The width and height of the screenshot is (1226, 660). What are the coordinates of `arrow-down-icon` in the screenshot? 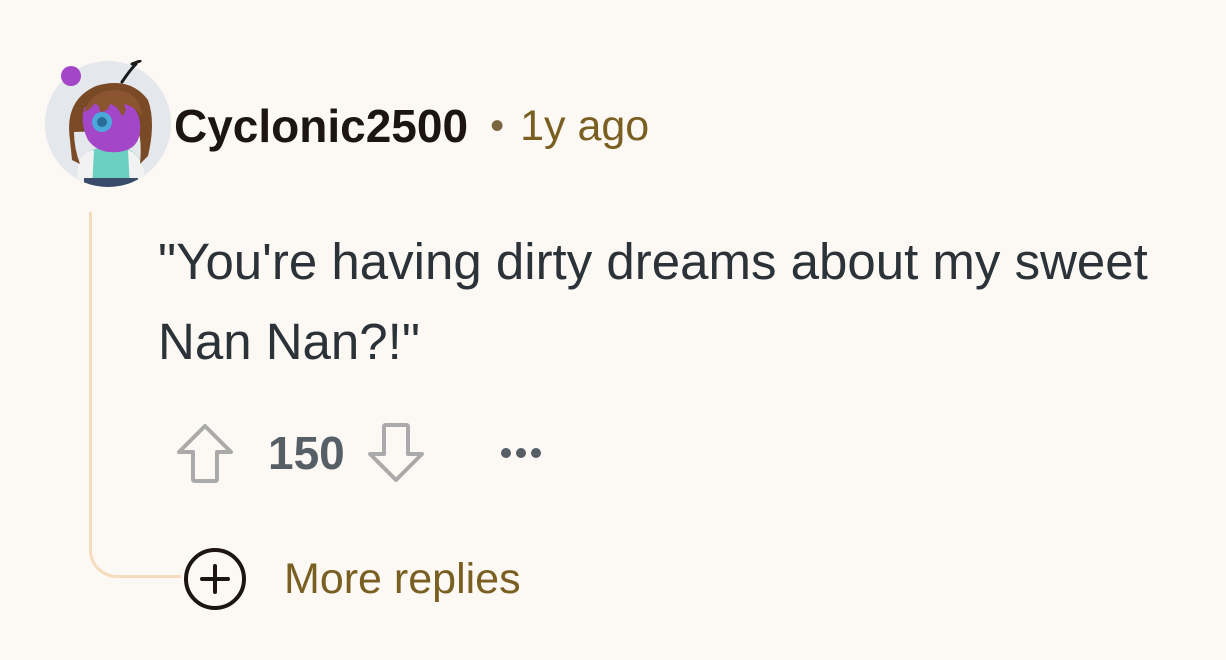 It's located at (395, 452).